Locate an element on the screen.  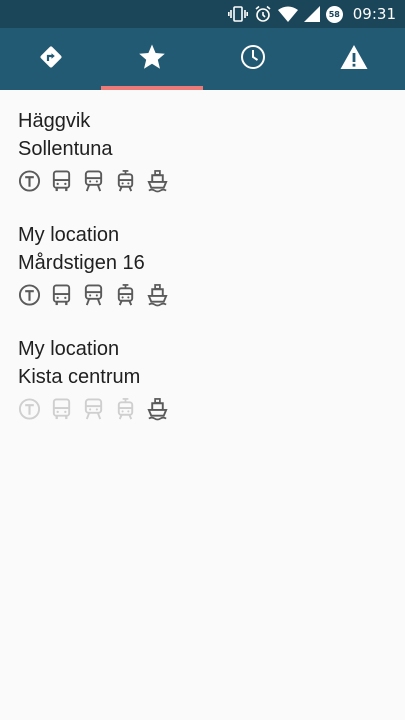
directions-icon is located at coordinates (51, 59).